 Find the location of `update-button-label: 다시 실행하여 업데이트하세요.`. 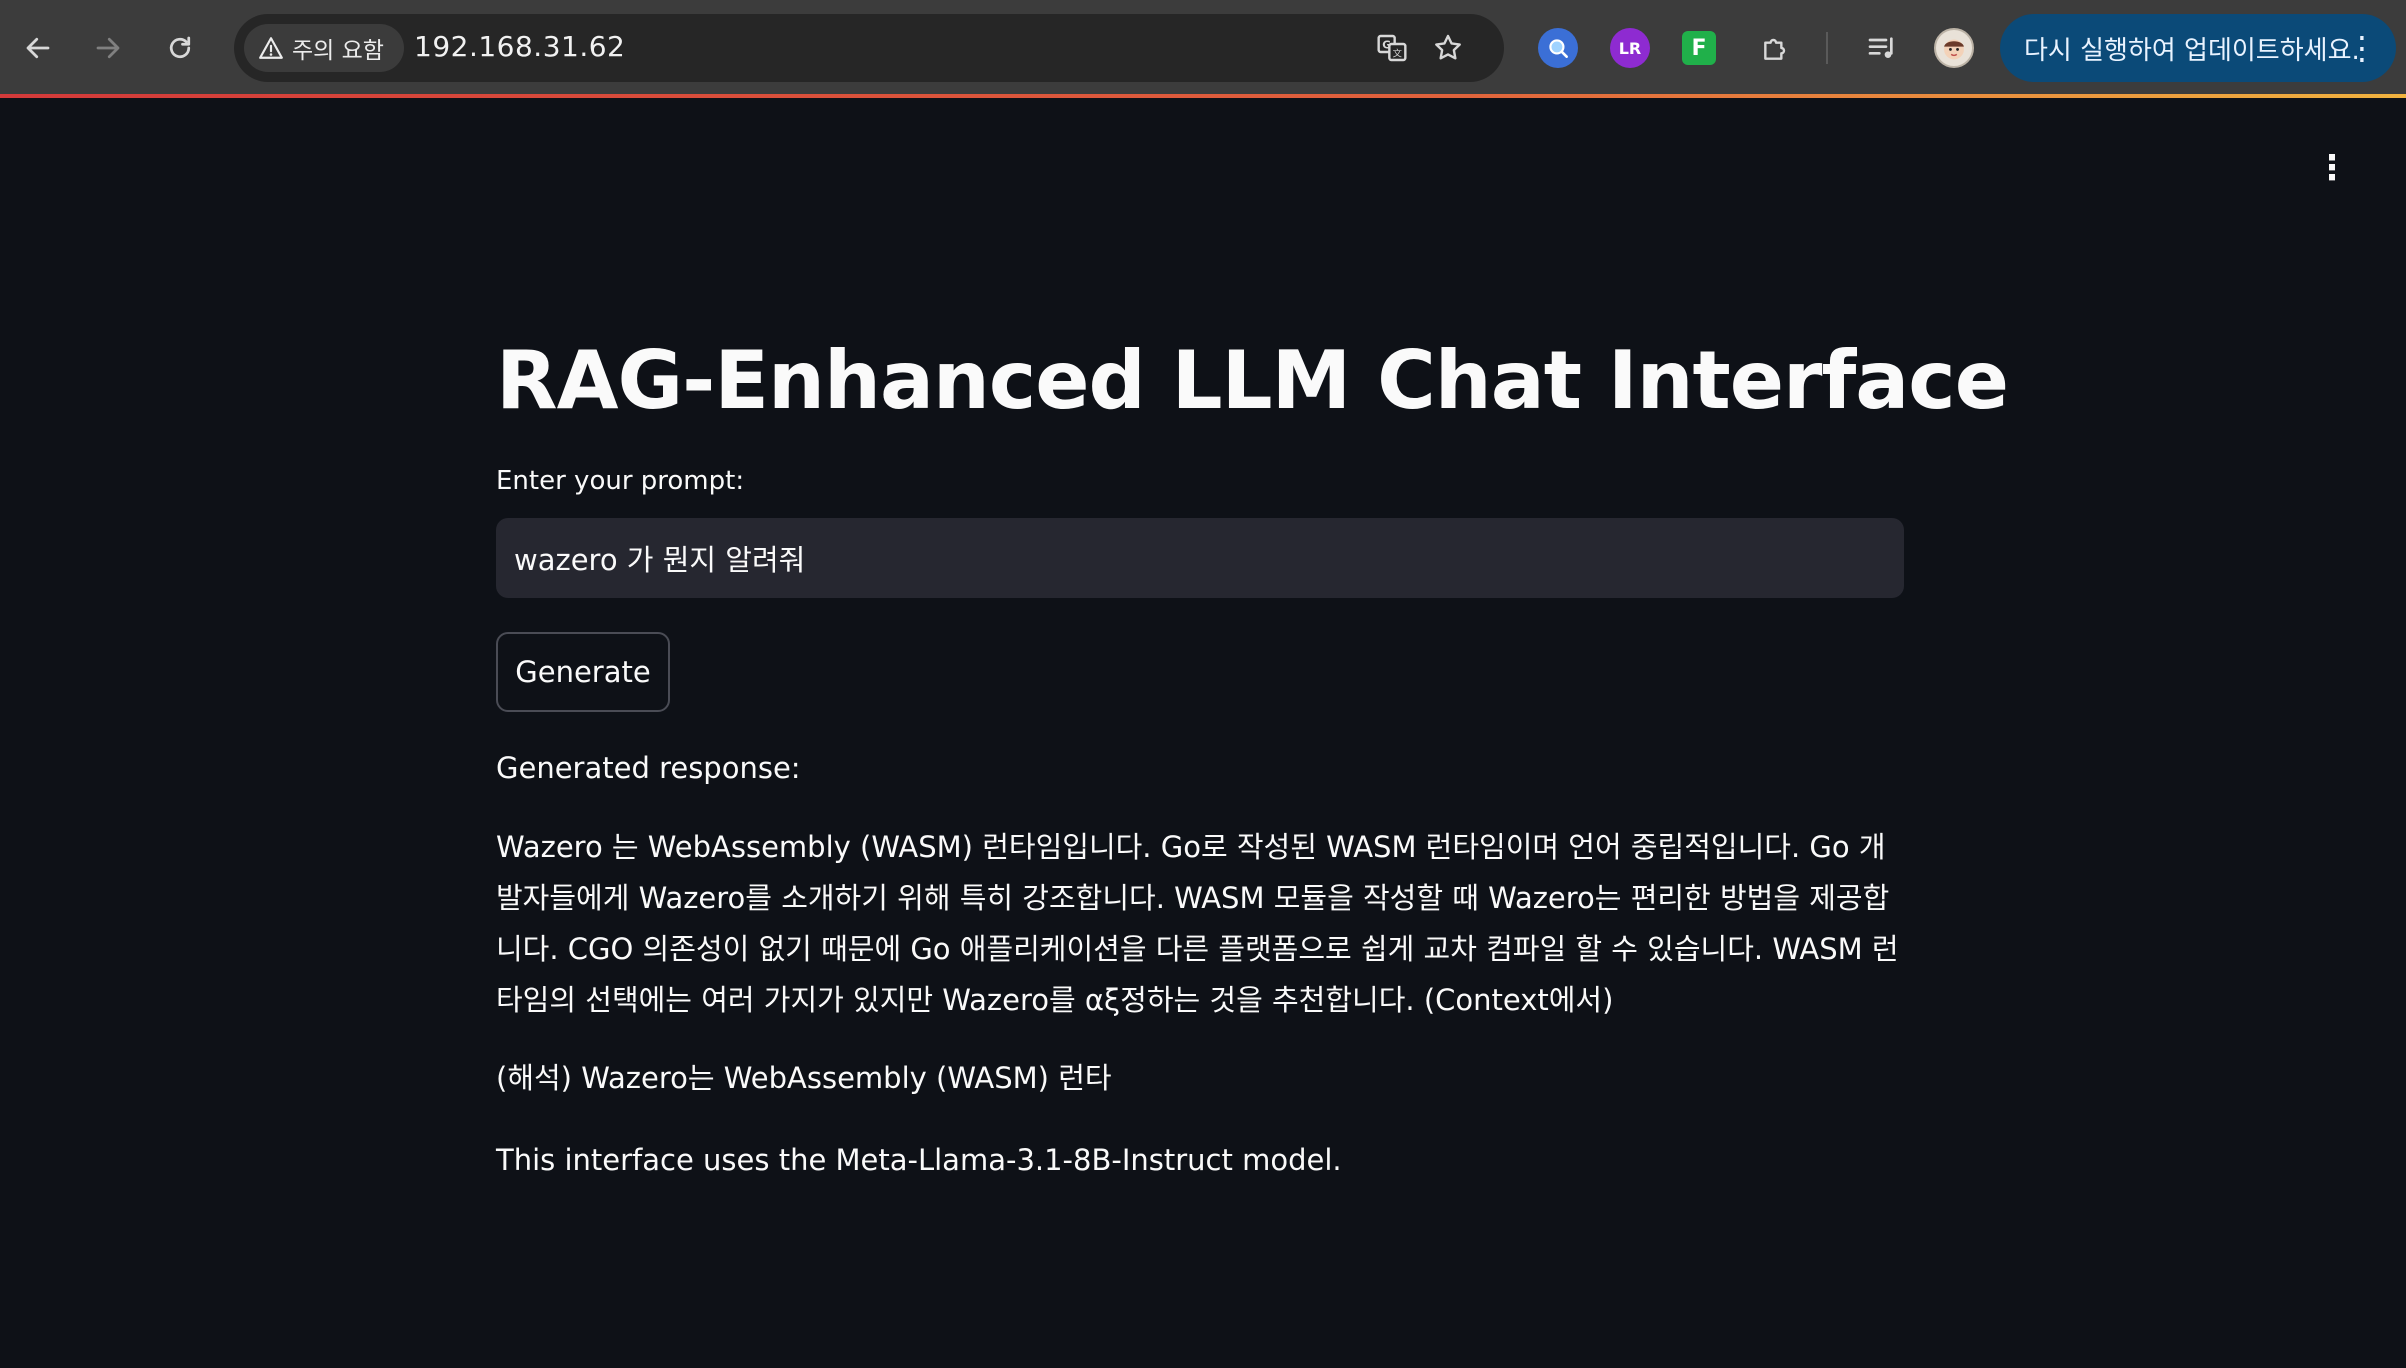

update-button-label: 다시 실행하여 업데이트하세요. is located at coordinates (2192, 50).